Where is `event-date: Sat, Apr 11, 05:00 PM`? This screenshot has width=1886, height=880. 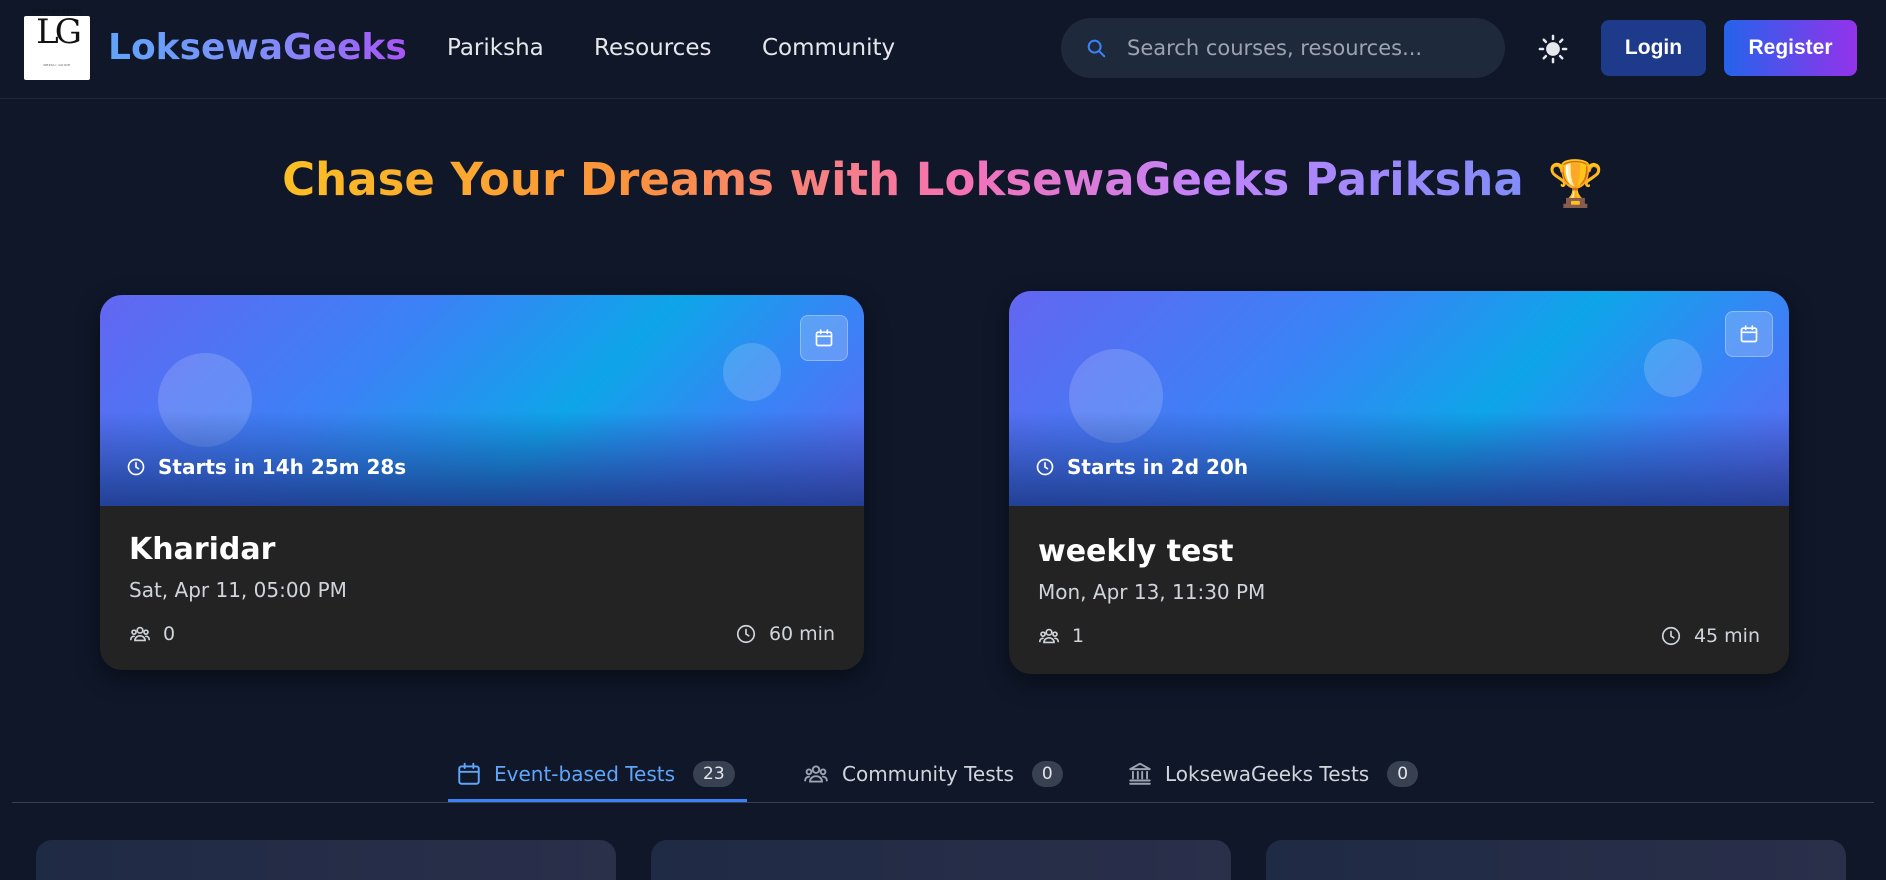 event-date: Sat, Apr 11, 05:00 PM is located at coordinates (238, 590).